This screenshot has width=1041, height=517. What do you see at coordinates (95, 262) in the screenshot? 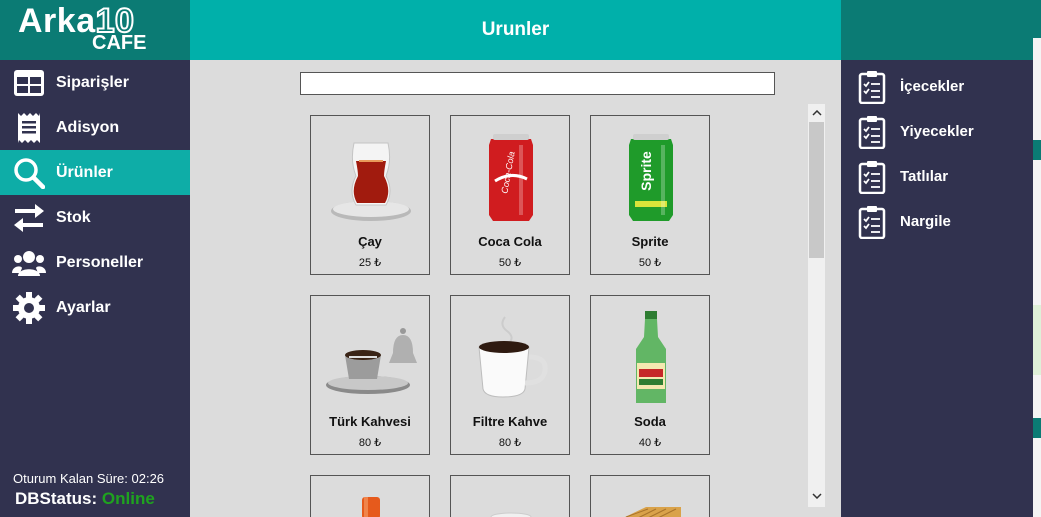
I see `nav-item-personeller: Personeller` at bounding box center [95, 262].